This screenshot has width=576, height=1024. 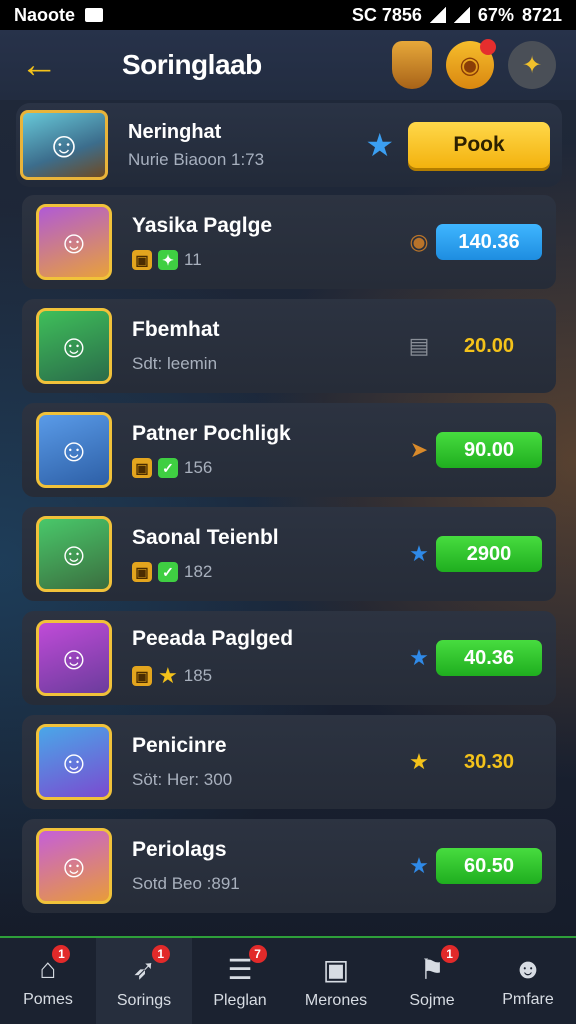 I want to click on notification-icon, so click(x=94, y=15).